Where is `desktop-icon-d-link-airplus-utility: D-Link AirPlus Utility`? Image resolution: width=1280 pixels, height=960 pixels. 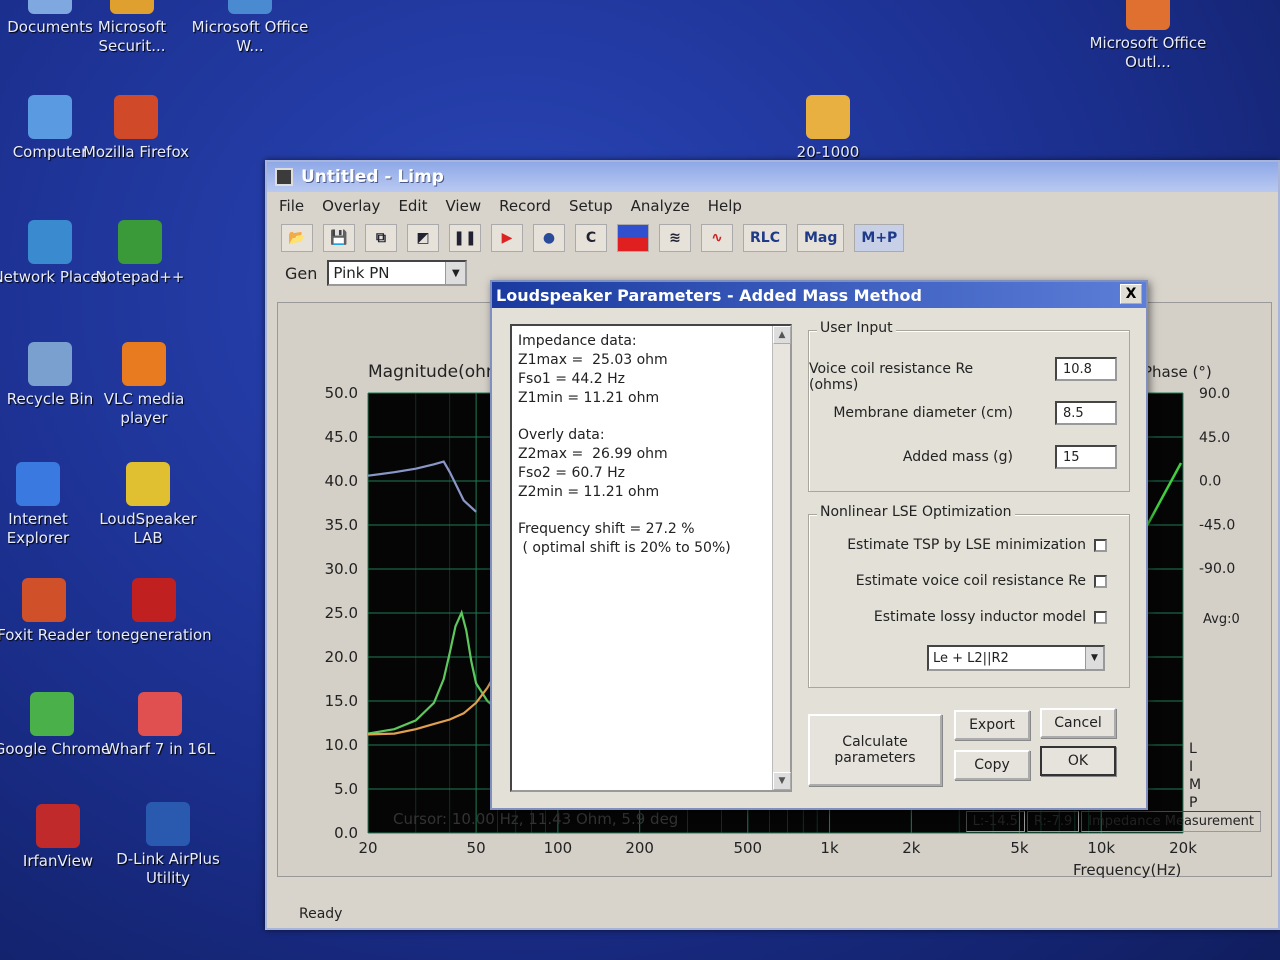
desktop-icon-d-link-airplus-utility: D-Link AirPlus Utility is located at coordinates (168, 845).